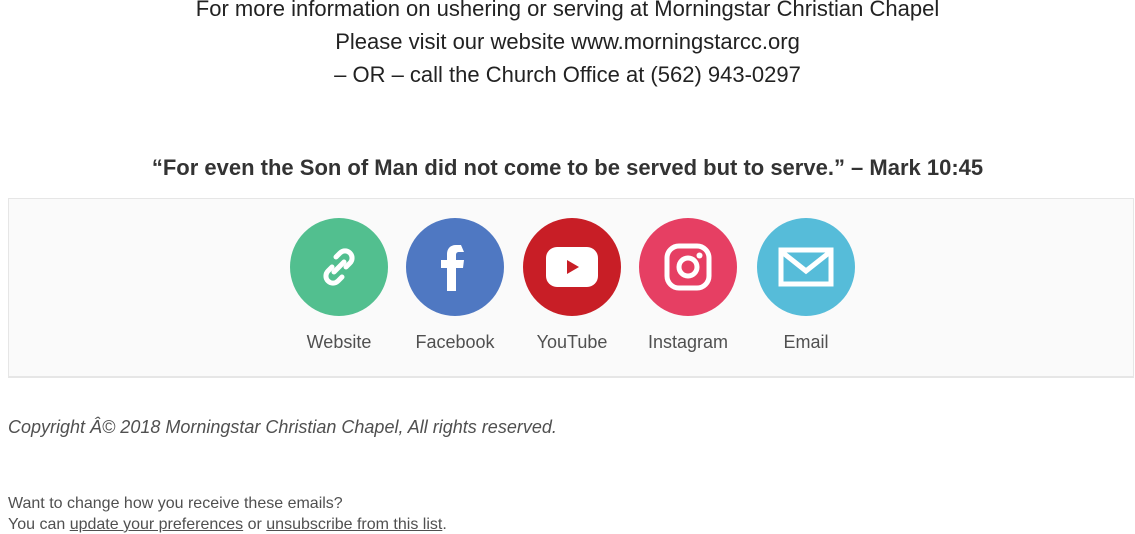 This screenshot has width=1135, height=534. Describe the element at coordinates (444, 524) in the screenshot. I see `footer-suffix: .` at that location.